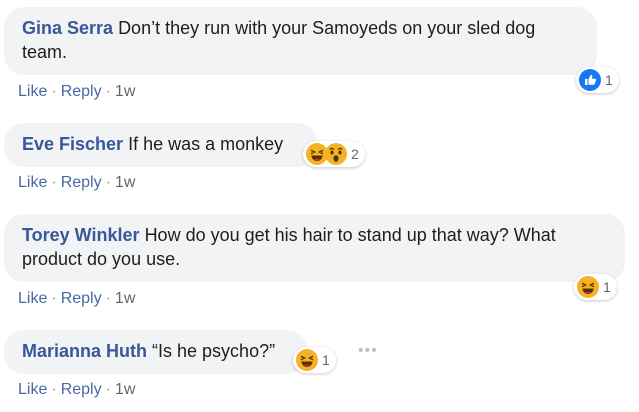  What do you see at coordinates (81, 235) in the screenshot?
I see `commenter-name: Torey Winkler` at bounding box center [81, 235].